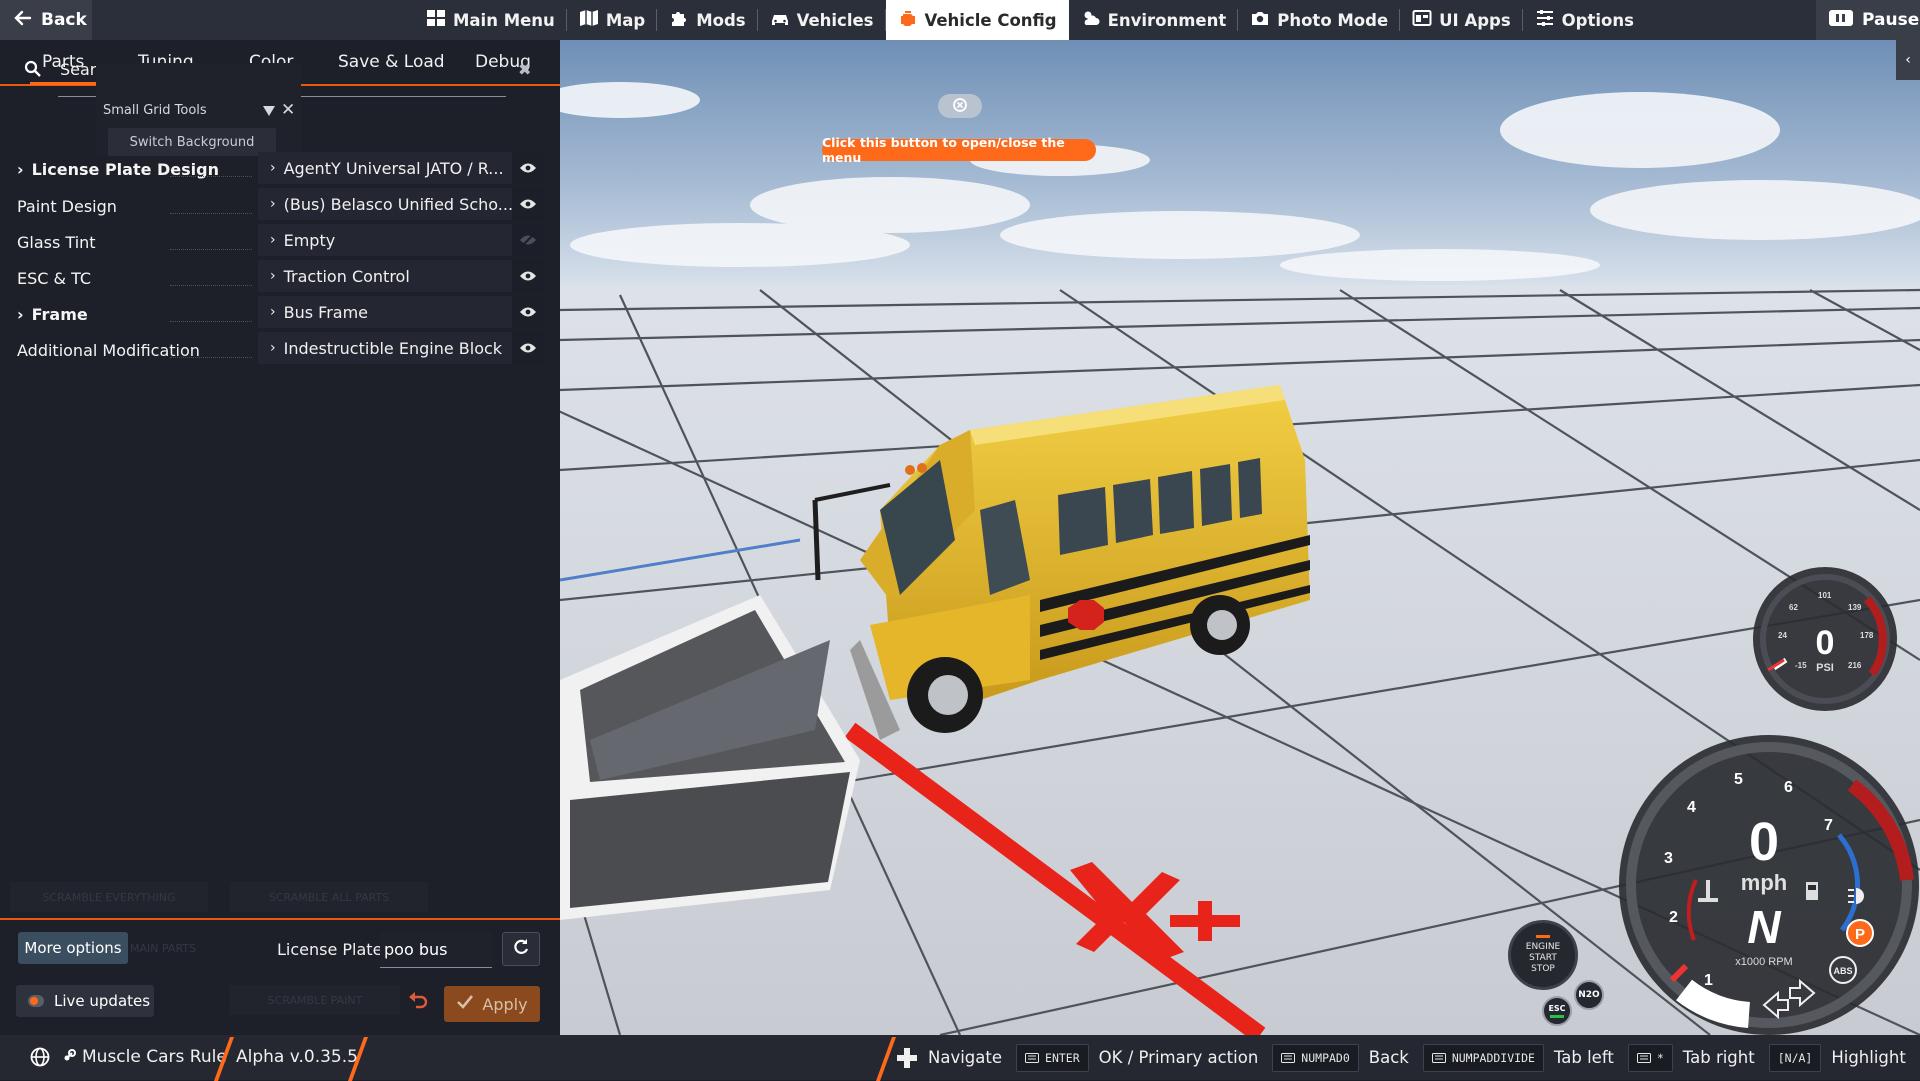 This screenshot has width=1920, height=1081. I want to click on nav-photo-mode: Photo Mode, so click(1319, 20).